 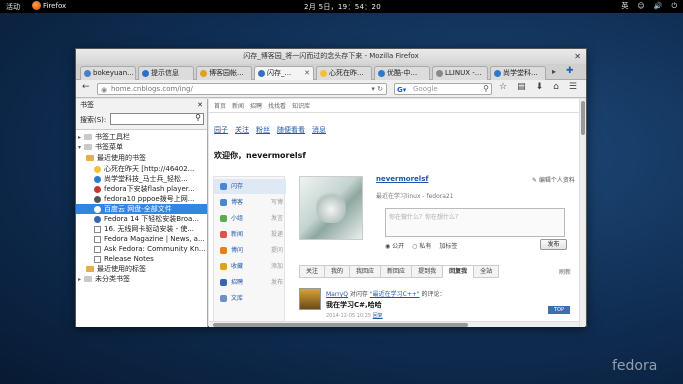 What do you see at coordinates (475, 222) in the screenshot?
I see `post-textarea: 你在做什么？你在想什么？` at bounding box center [475, 222].